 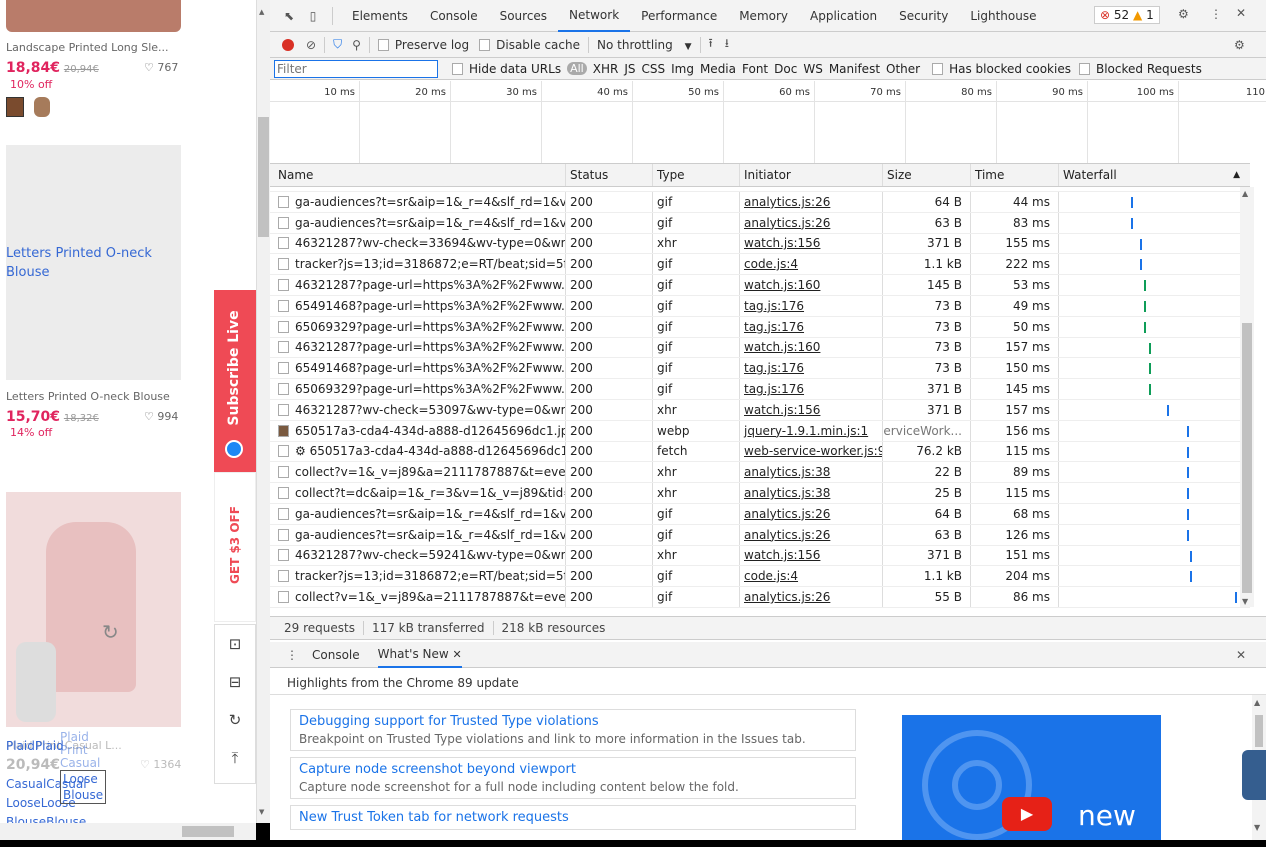 I want to click on youtube-play-icon: ▶, so click(x=1027, y=814).